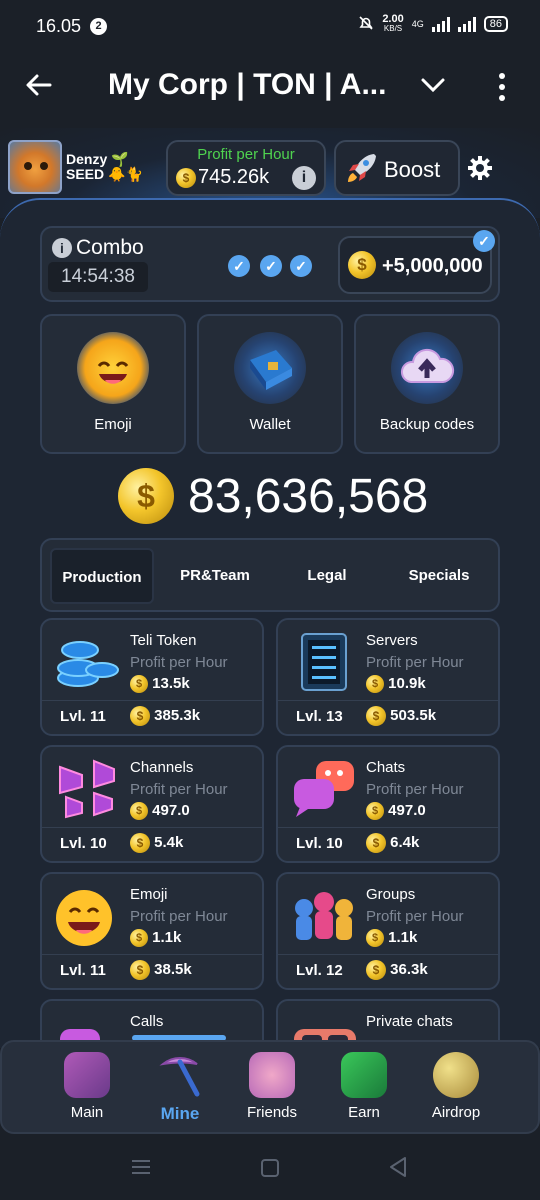  I want to click on seedling-icon: 🌱, so click(120, 159).